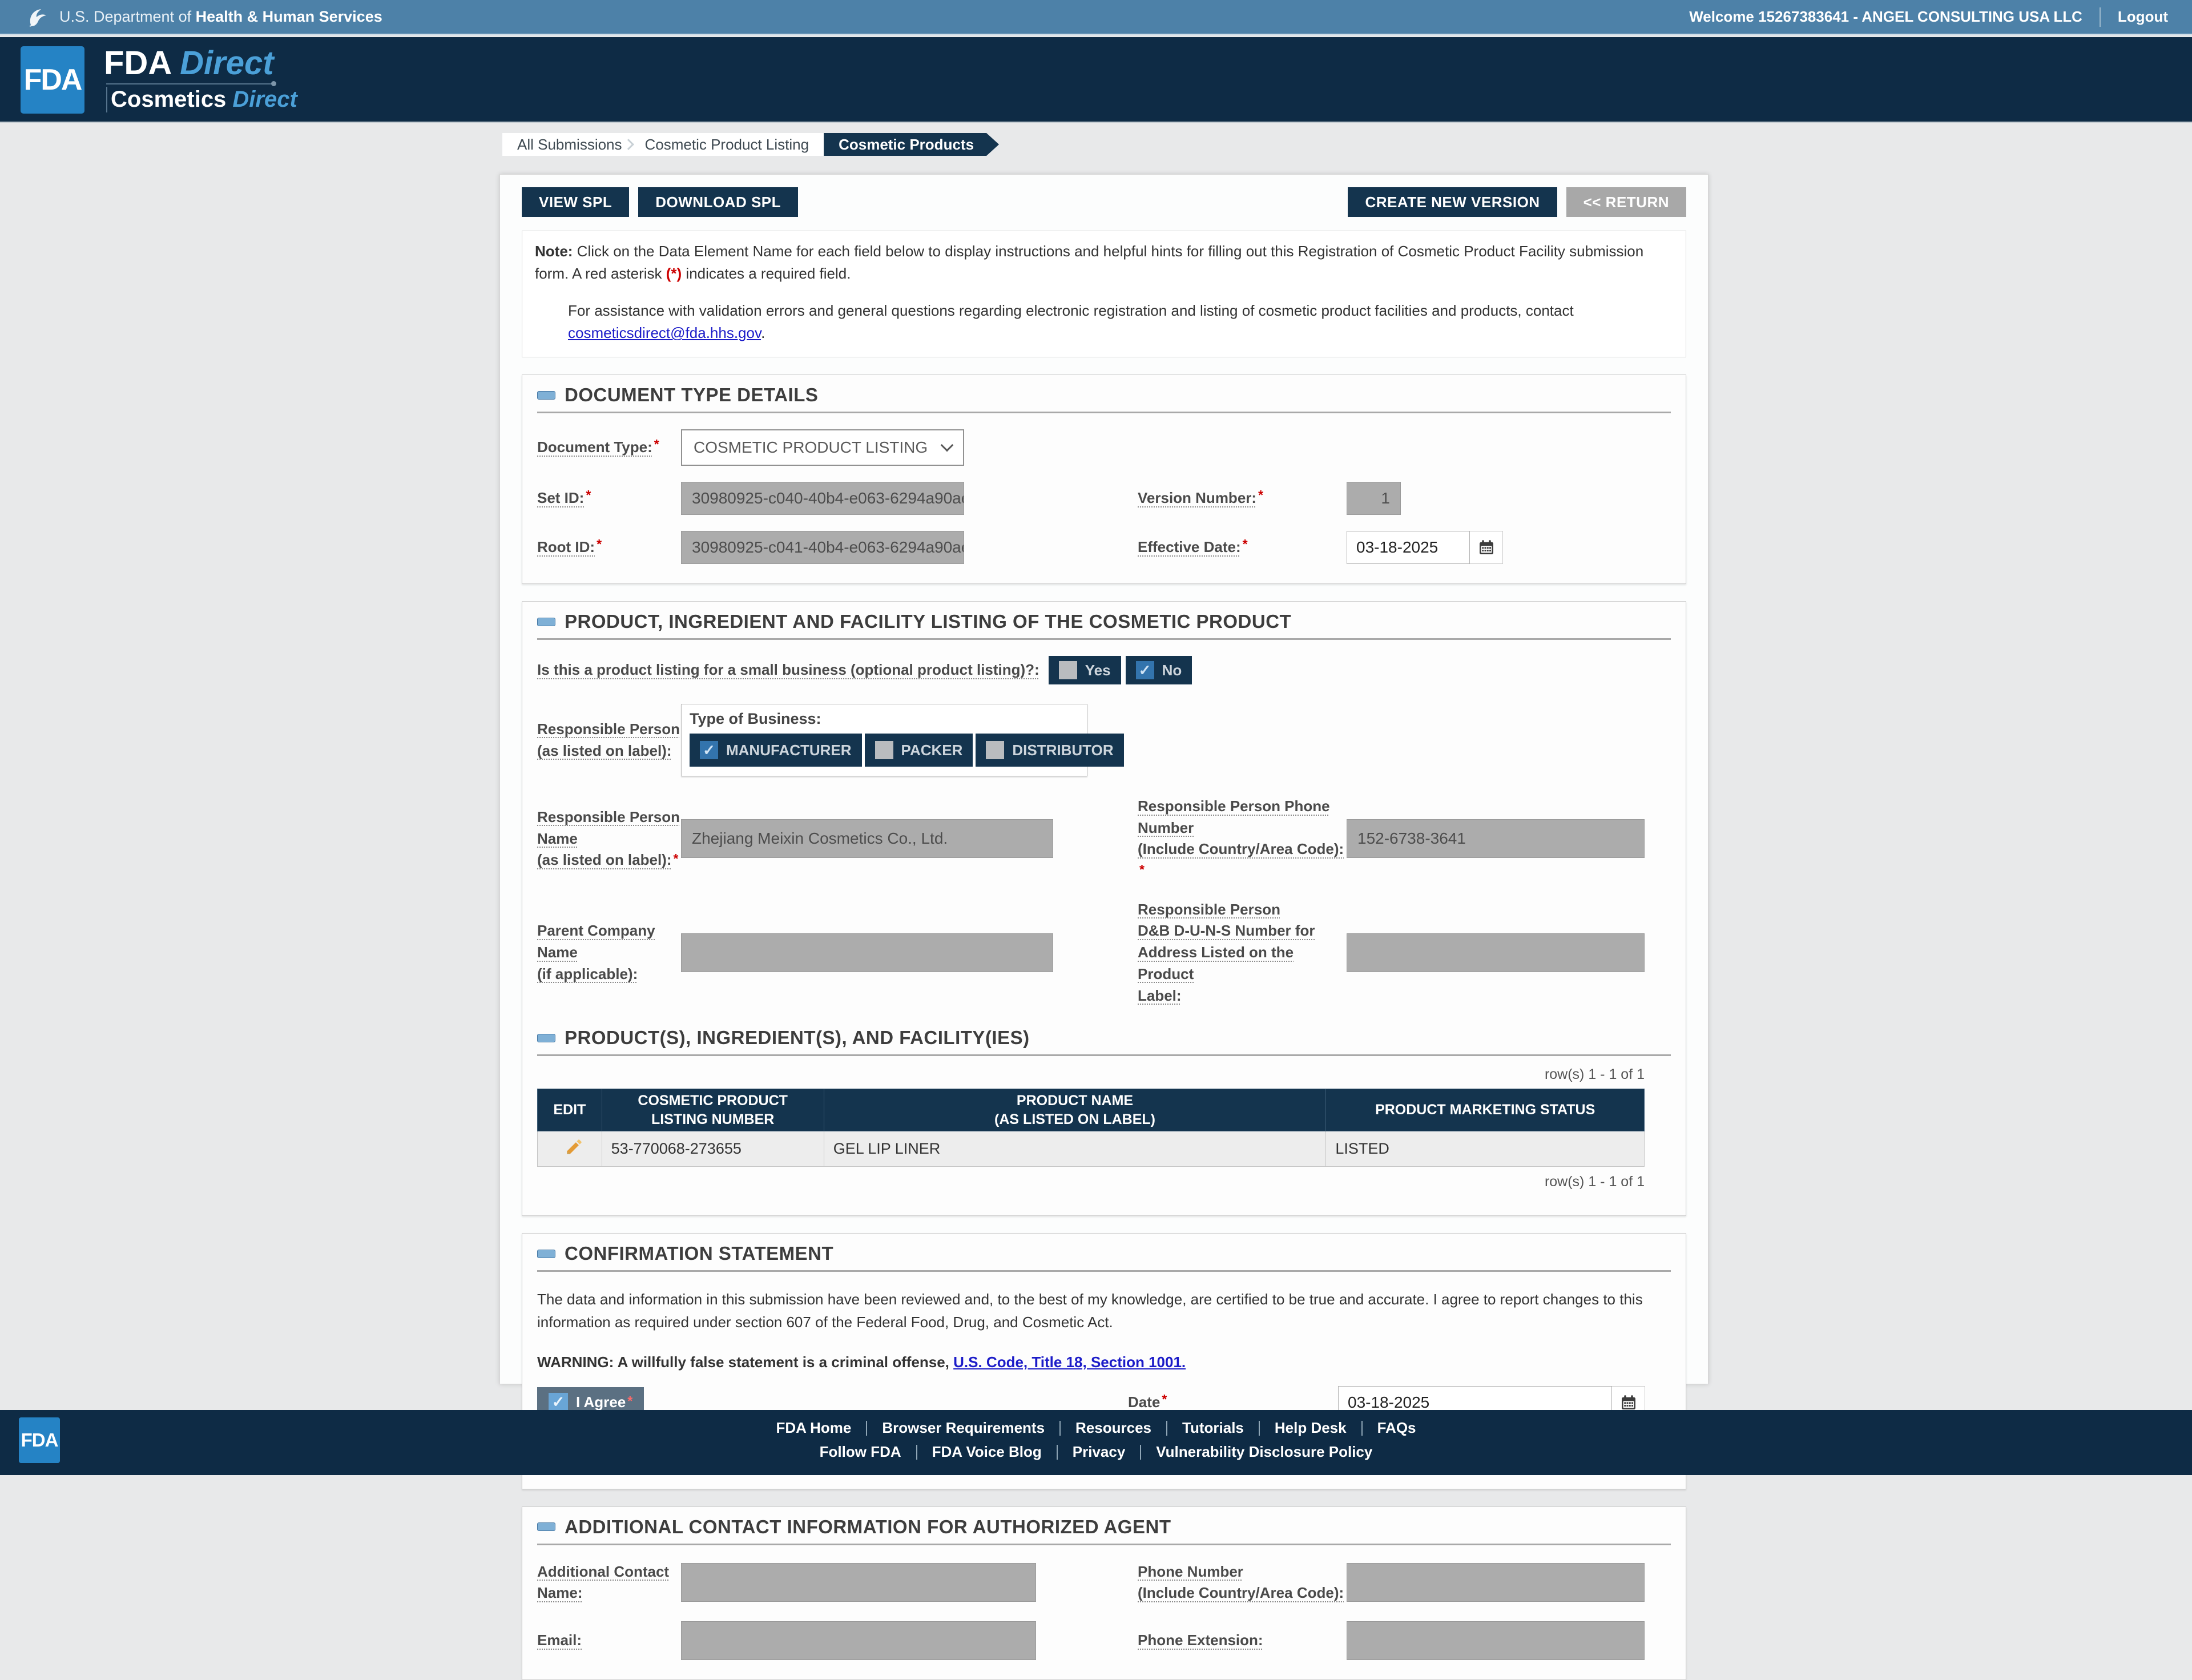 This screenshot has width=2192, height=1680. Describe the element at coordinates (813, 1428) in the screenshot. I see `footer-link-fda-home: FDA Home` at that location.